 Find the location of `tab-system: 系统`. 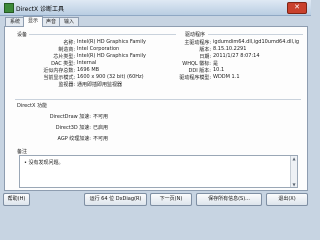

tab-system: 系统 is located at coordinates (15, 21).